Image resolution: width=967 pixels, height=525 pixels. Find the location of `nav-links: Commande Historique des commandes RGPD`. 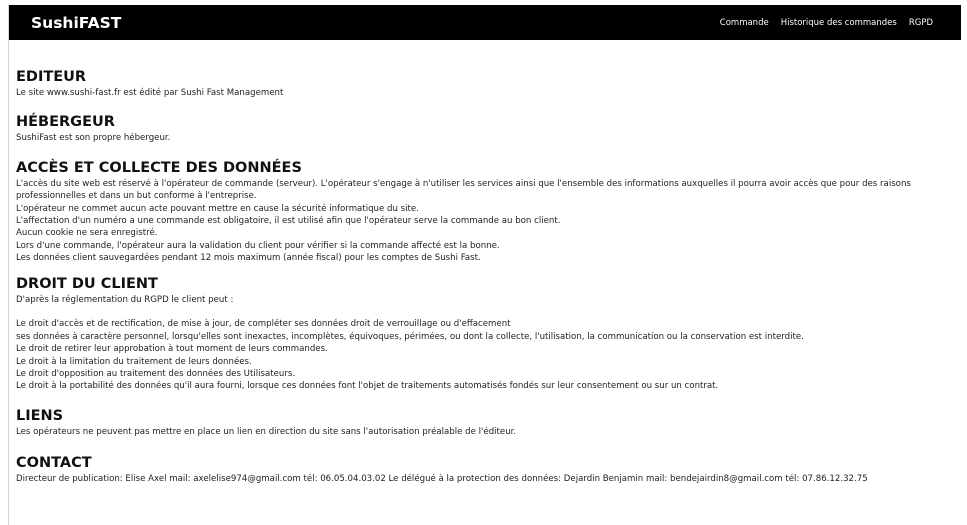

nav-links: Commande Historique des commandes RGPD is located at coordinates (826, 23).